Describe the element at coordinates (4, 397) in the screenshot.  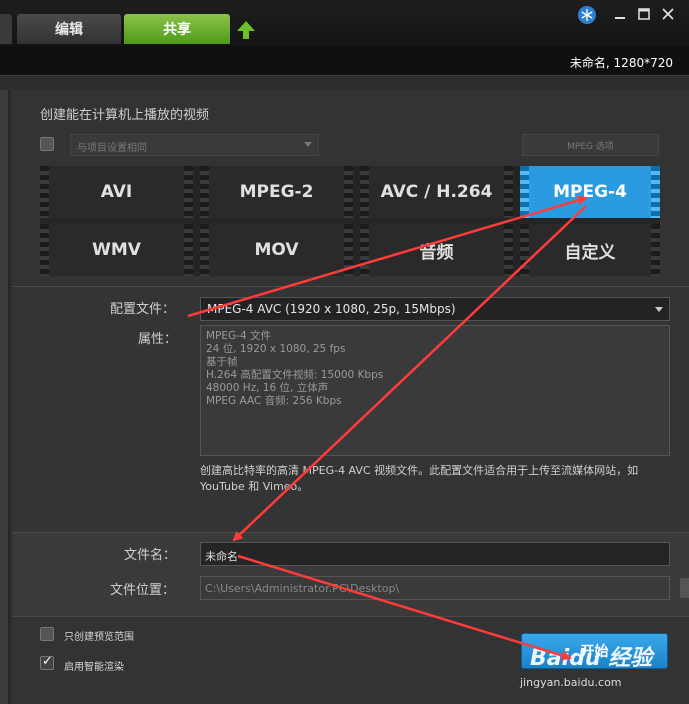
I see `left-panel-edge` at that location.